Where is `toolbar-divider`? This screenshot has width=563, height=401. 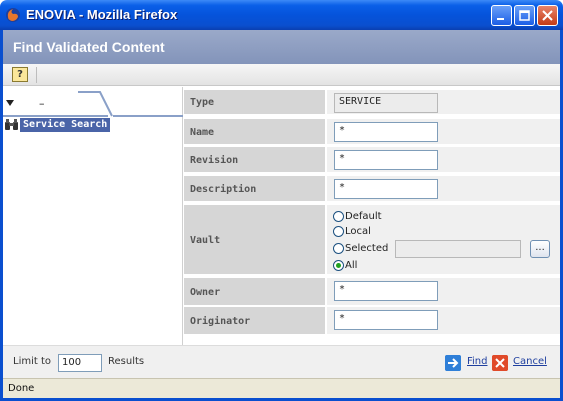 toolbar-divider is located at coordinates (36, 75).